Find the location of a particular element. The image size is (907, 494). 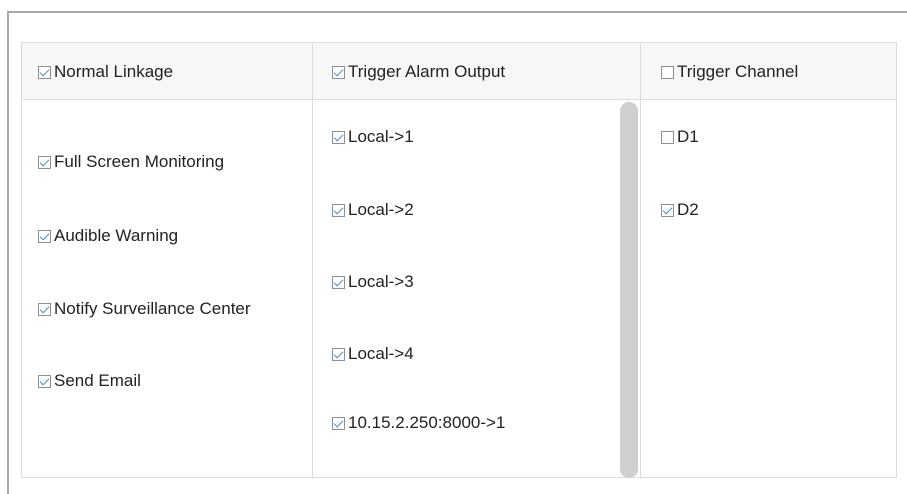

alarm-output-local-2-label: Local->2 is located at coordinates (381, 209).